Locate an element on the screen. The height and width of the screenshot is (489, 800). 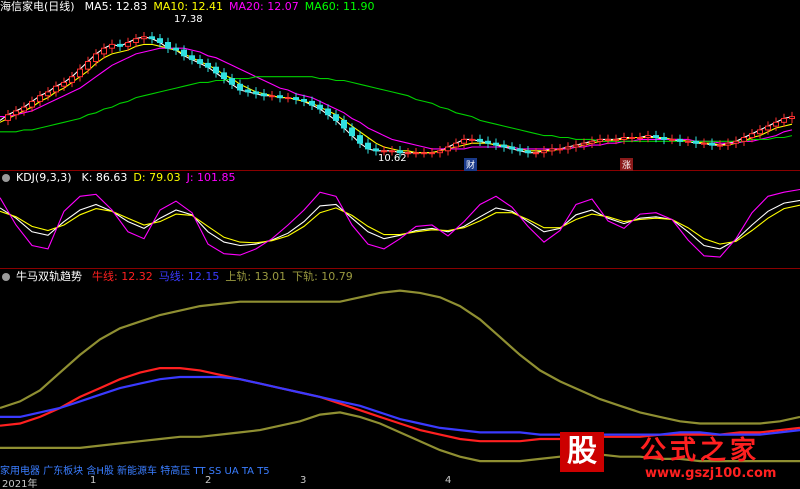
series-line-trend is located at coordinates (400, 405).